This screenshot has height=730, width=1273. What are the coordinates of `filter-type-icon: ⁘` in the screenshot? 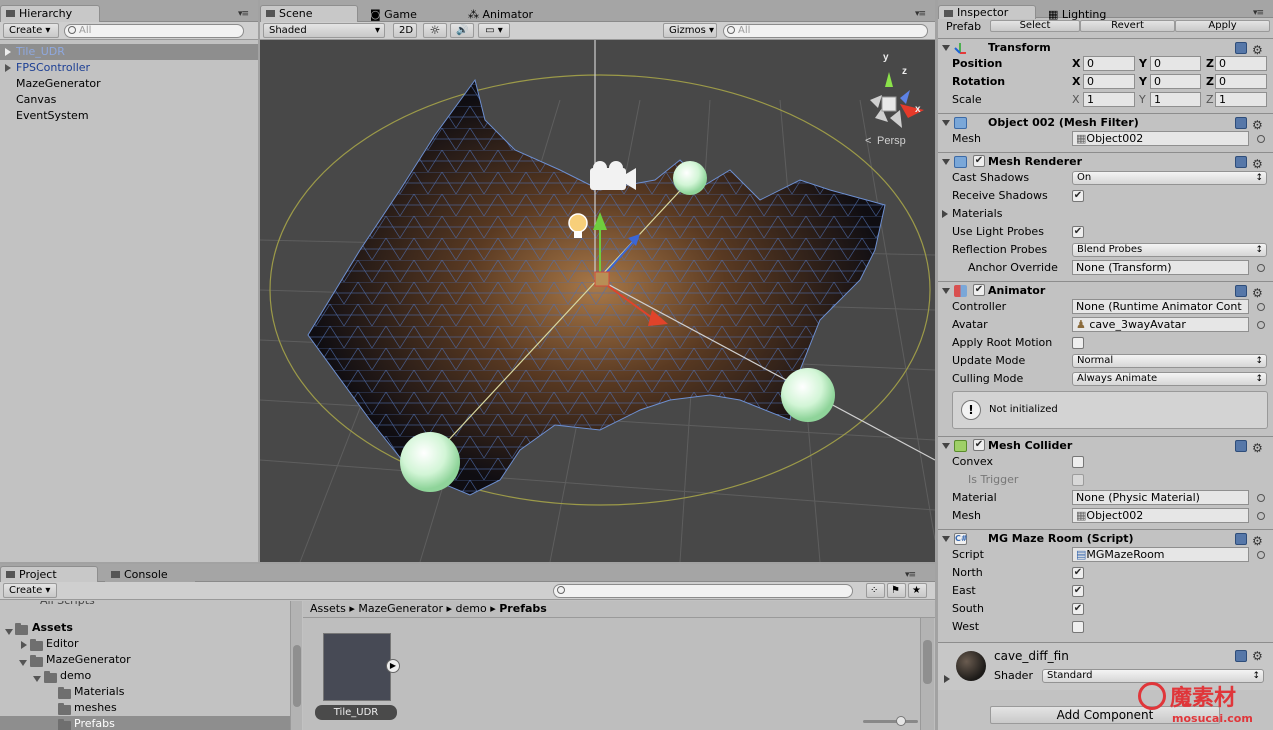 It's located at (875, 590).